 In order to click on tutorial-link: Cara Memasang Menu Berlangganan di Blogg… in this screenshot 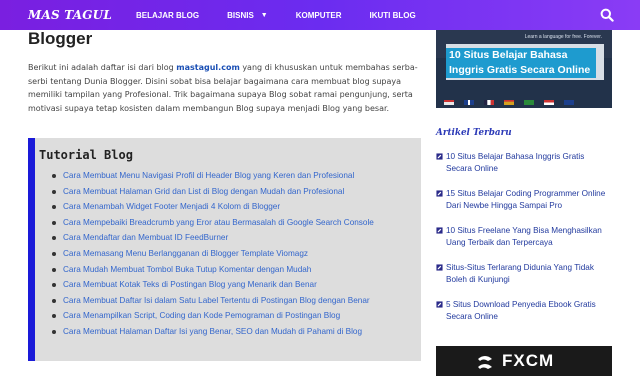, I will do `click(236, 254)`.